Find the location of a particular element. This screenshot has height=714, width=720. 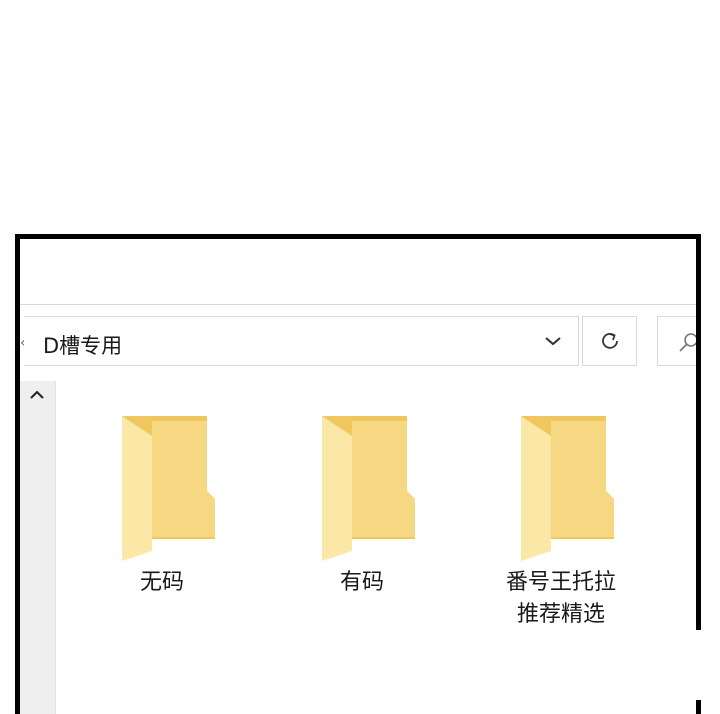

chevron-down-icon is located at coordinates (553, 341).